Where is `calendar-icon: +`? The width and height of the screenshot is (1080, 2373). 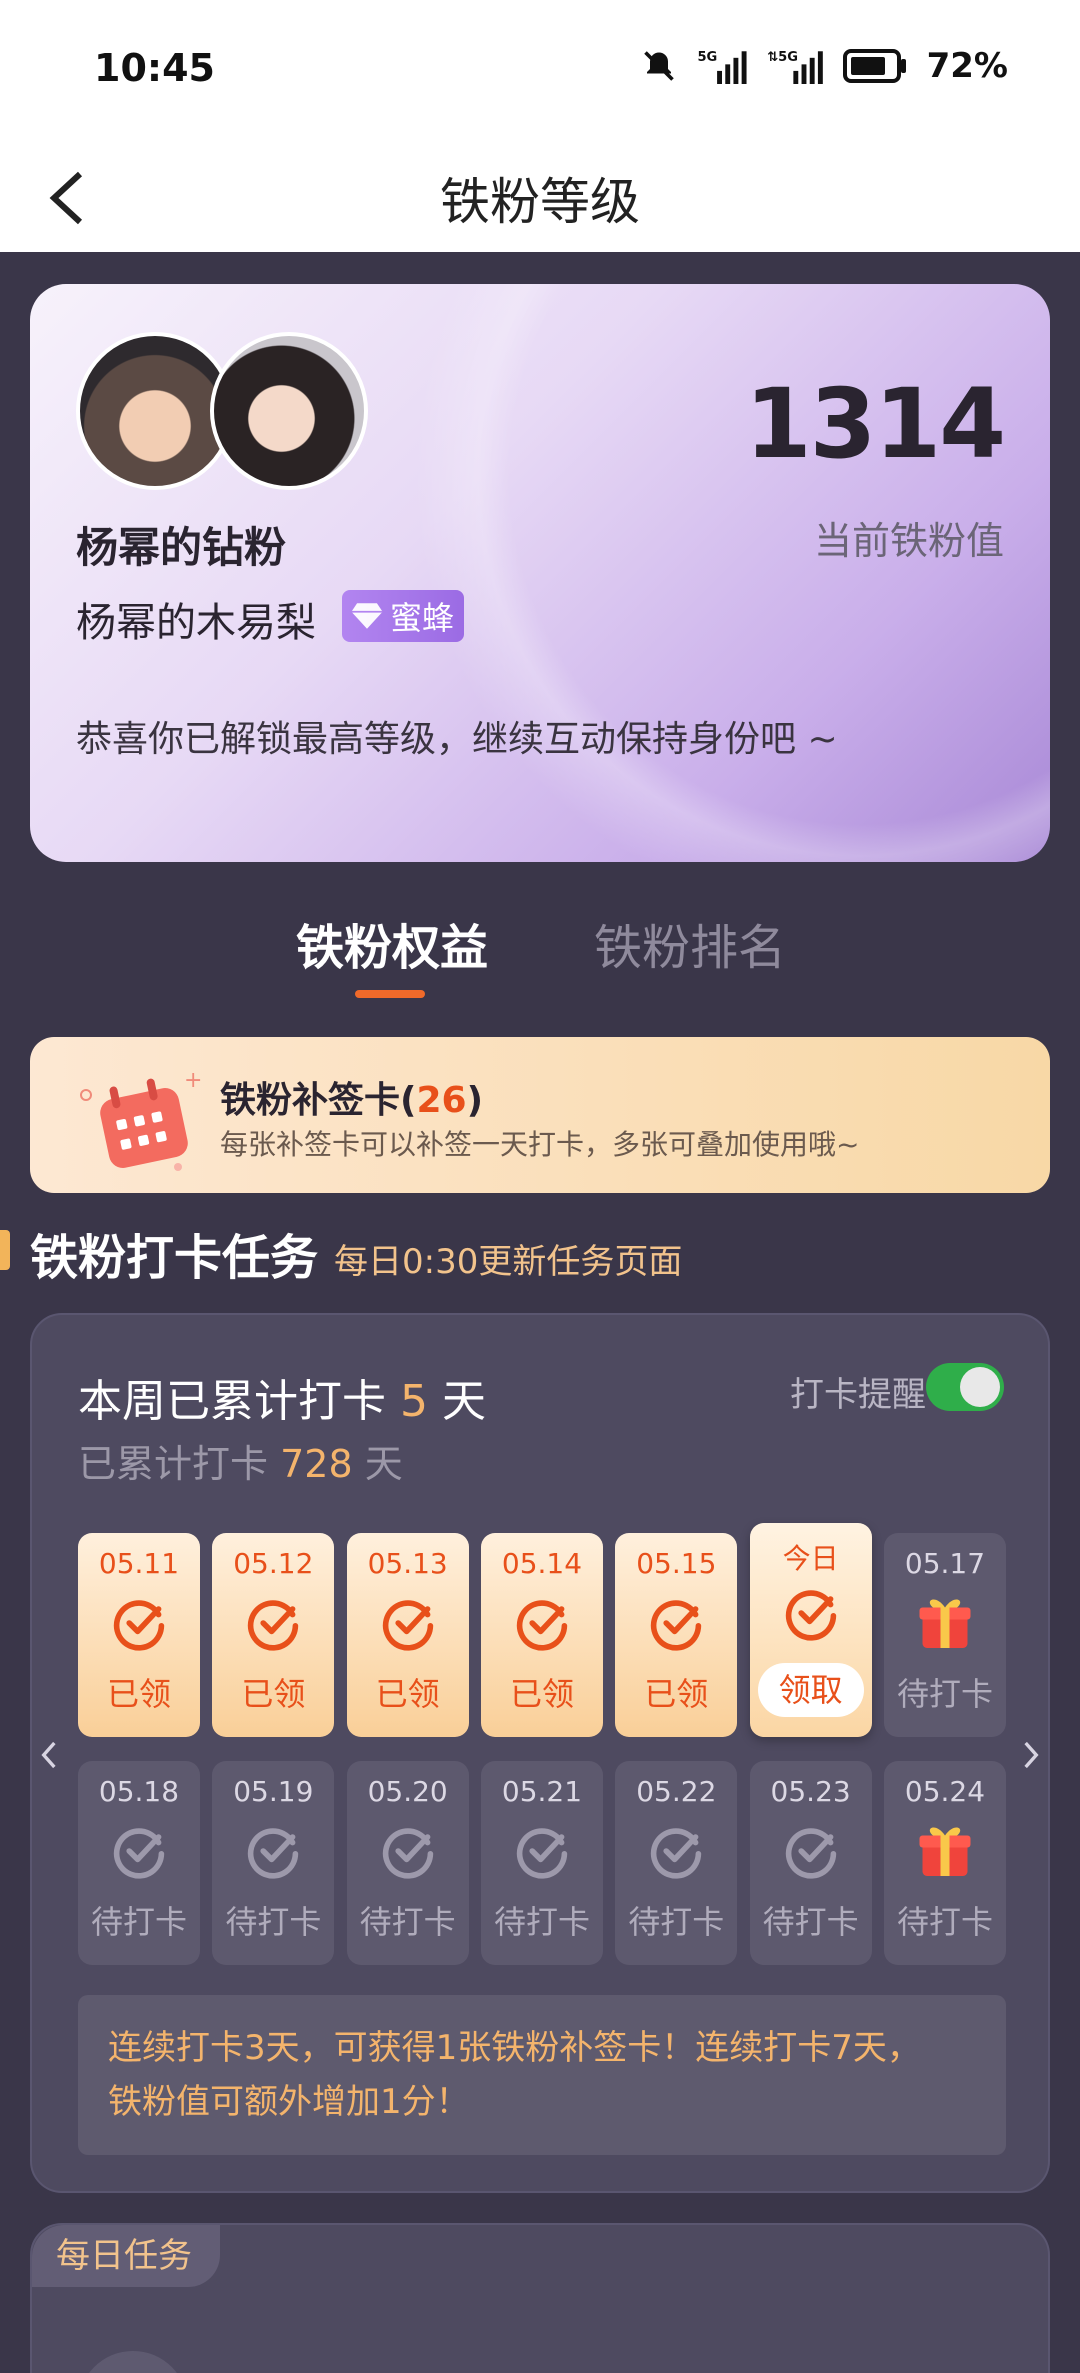
calendar-icon: + is located at coordinates (141, 1119).